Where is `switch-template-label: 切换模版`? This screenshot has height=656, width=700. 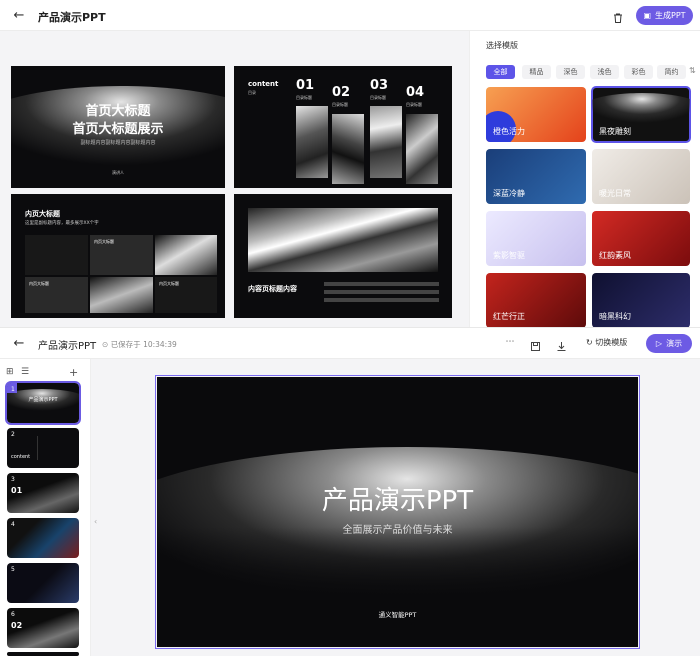 switch-template-label: 切换模版 is located at coordinates (611, 342).